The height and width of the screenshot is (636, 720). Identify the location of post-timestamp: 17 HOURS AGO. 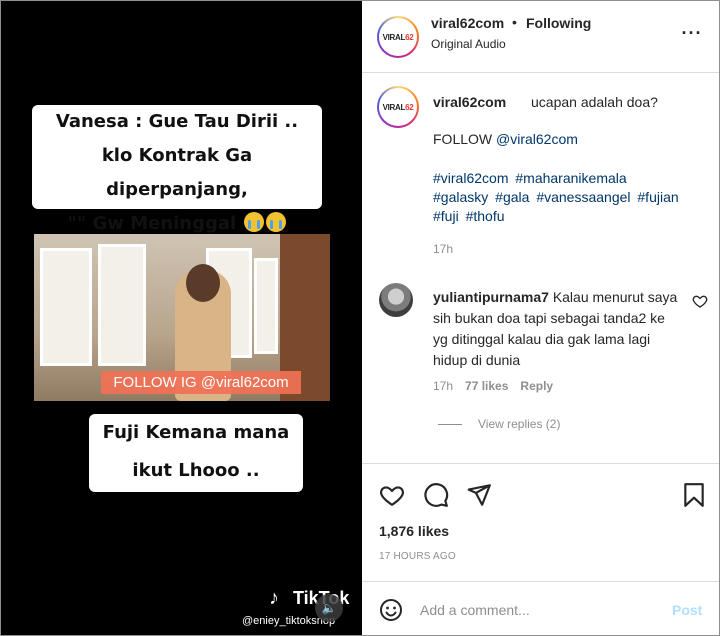
(417, 556).